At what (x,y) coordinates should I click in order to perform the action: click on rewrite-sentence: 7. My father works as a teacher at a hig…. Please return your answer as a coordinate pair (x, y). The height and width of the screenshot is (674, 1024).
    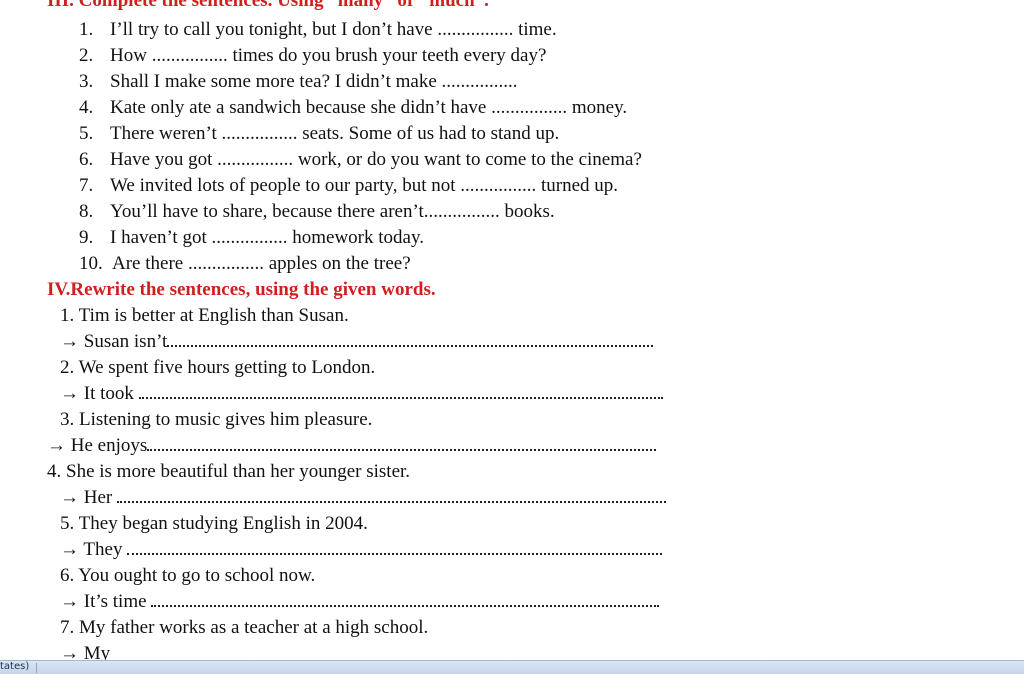
    Looking at the image, I should click on (244, 627).